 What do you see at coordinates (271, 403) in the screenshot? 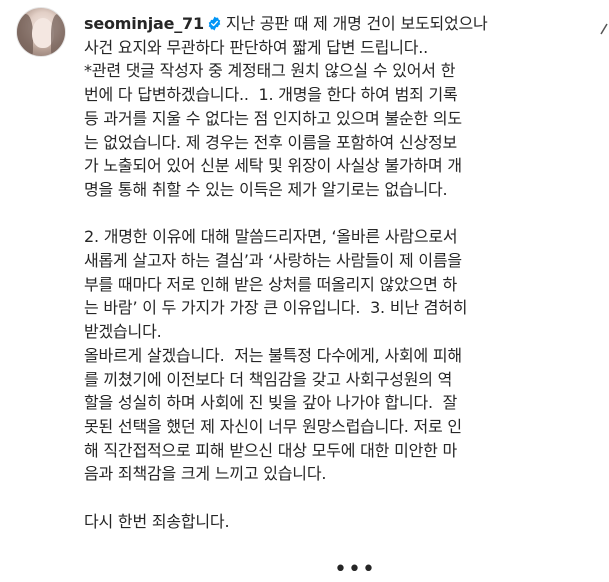
I see `caption-line: 할을 성실히 하며 사회에 진 빚을 갚아 나가야 합니다. 잘` at bounding box center [271, 403].